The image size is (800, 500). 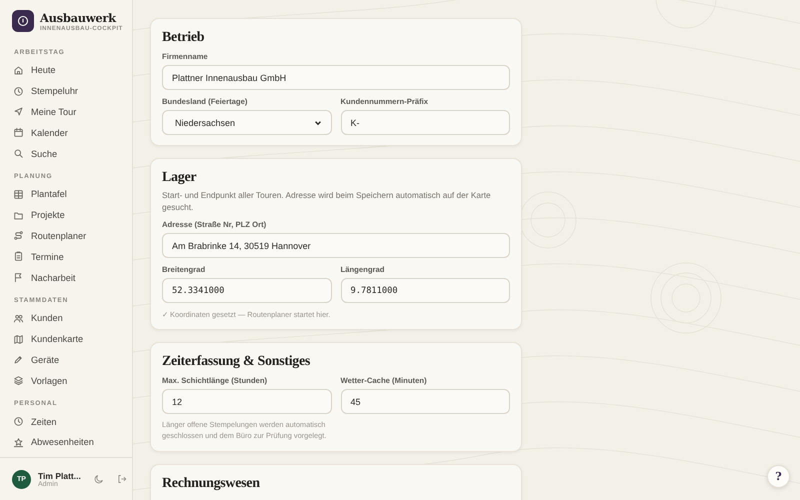 What do you see at coordinates (247, 290) in the screenshot?
I see `coordinate-field: 52.3341000` at bounding box center [247, 290].